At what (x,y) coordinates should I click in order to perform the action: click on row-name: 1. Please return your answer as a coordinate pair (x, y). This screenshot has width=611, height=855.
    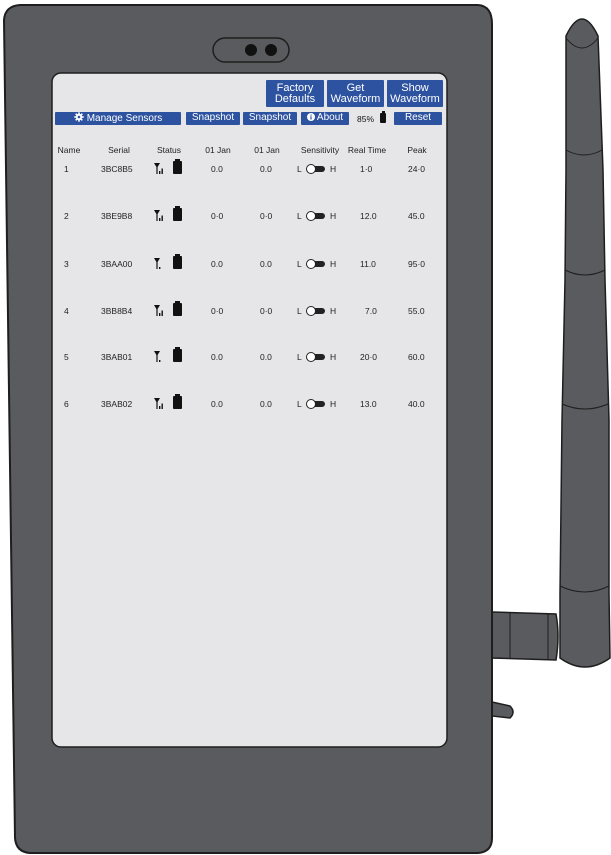
    Looking at the image, I should click on (66, 169).